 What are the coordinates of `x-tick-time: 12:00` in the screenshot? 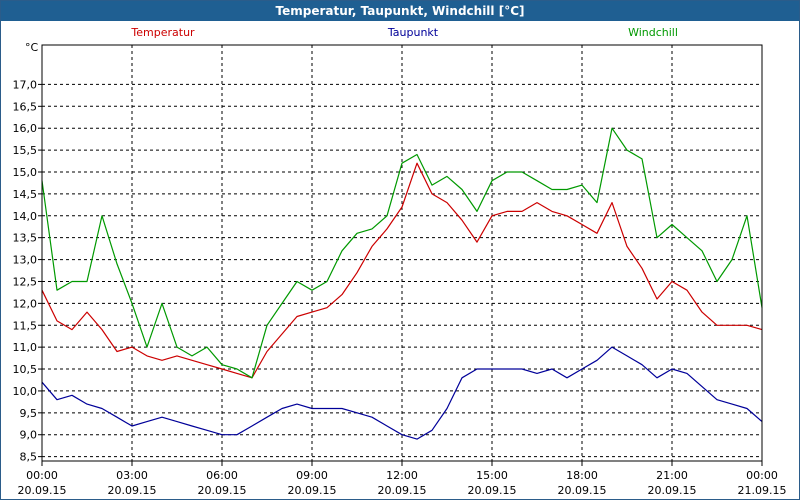 It's located at (402, 475).